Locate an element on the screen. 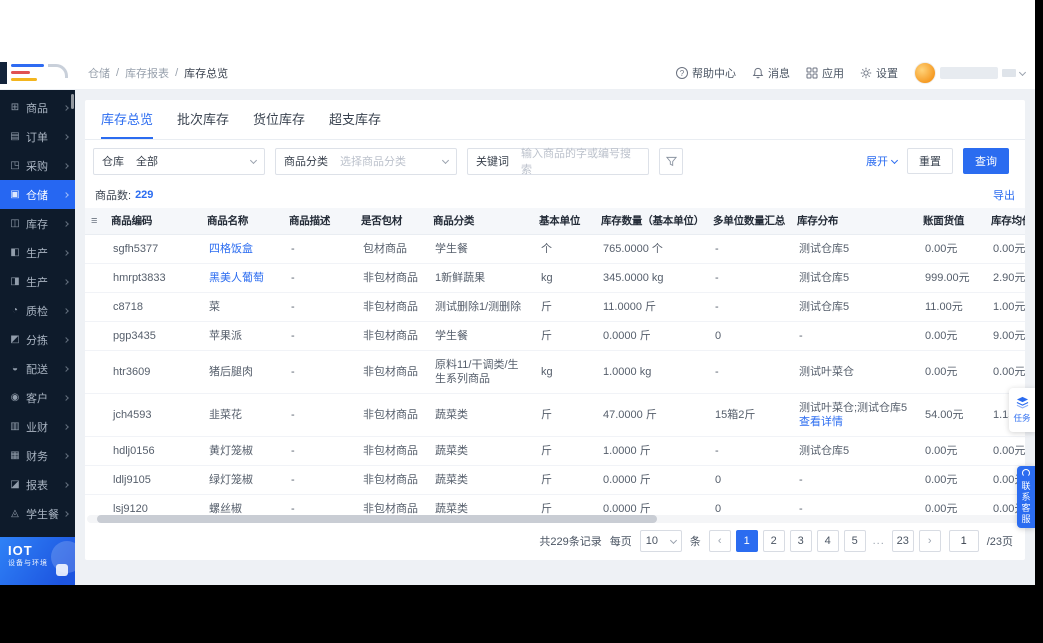 Image resolution: width=1043 pixels, height=643 pixels. product-name: 猪后腿肉 is located at coordinates (231, 371).